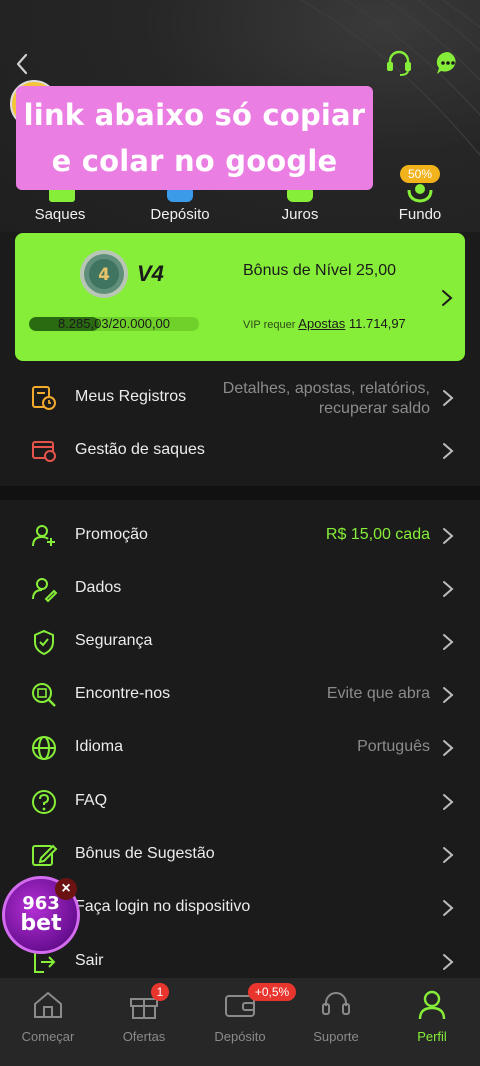  I want to click on vip-medal-icon: 4, so click(104, 274).